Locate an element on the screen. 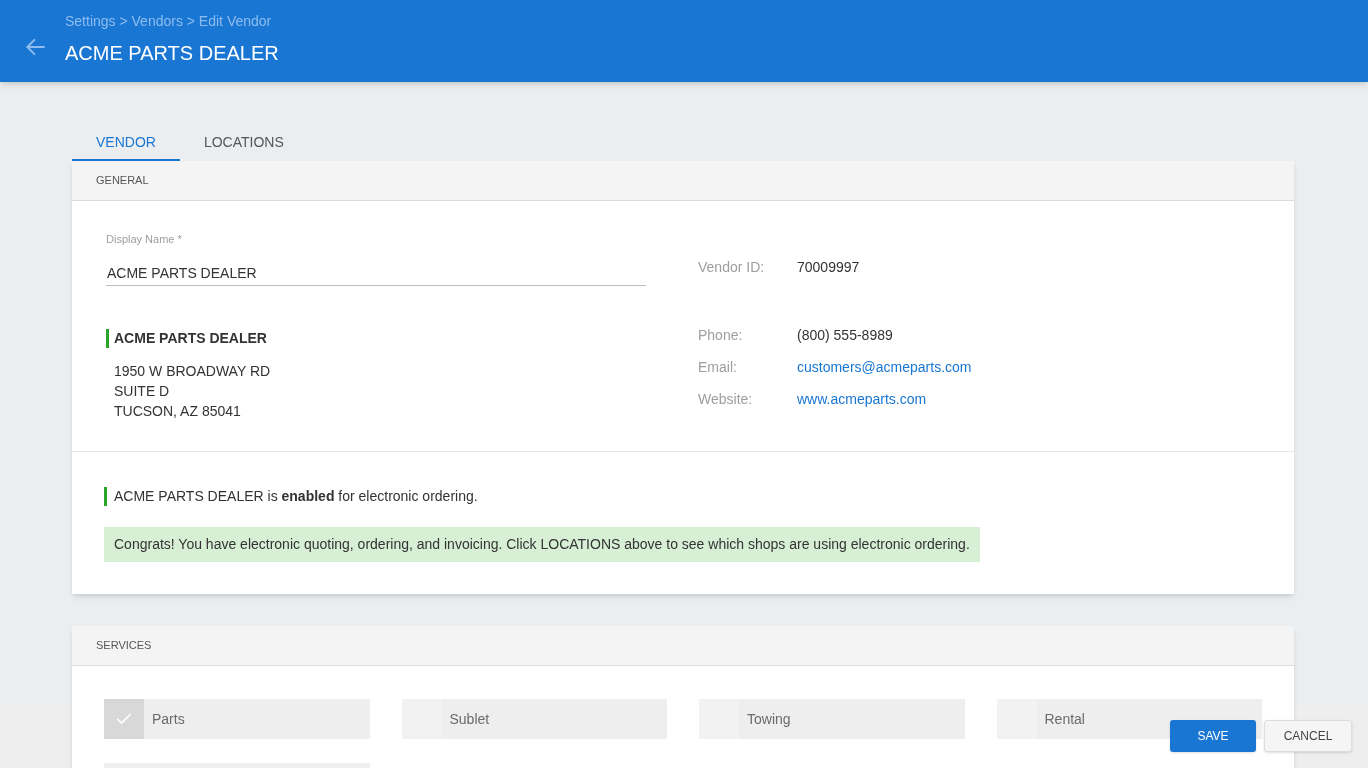  status-message: ACME PARTS DEALER is enabled for electronic ordering. is located at coordinates (296, 496).